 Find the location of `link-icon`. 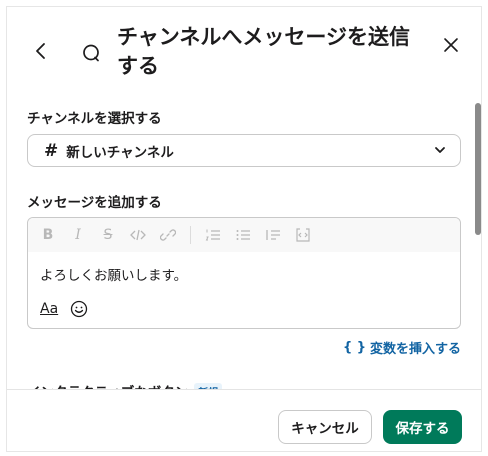

link-icon is located at coordinates (168, 235).